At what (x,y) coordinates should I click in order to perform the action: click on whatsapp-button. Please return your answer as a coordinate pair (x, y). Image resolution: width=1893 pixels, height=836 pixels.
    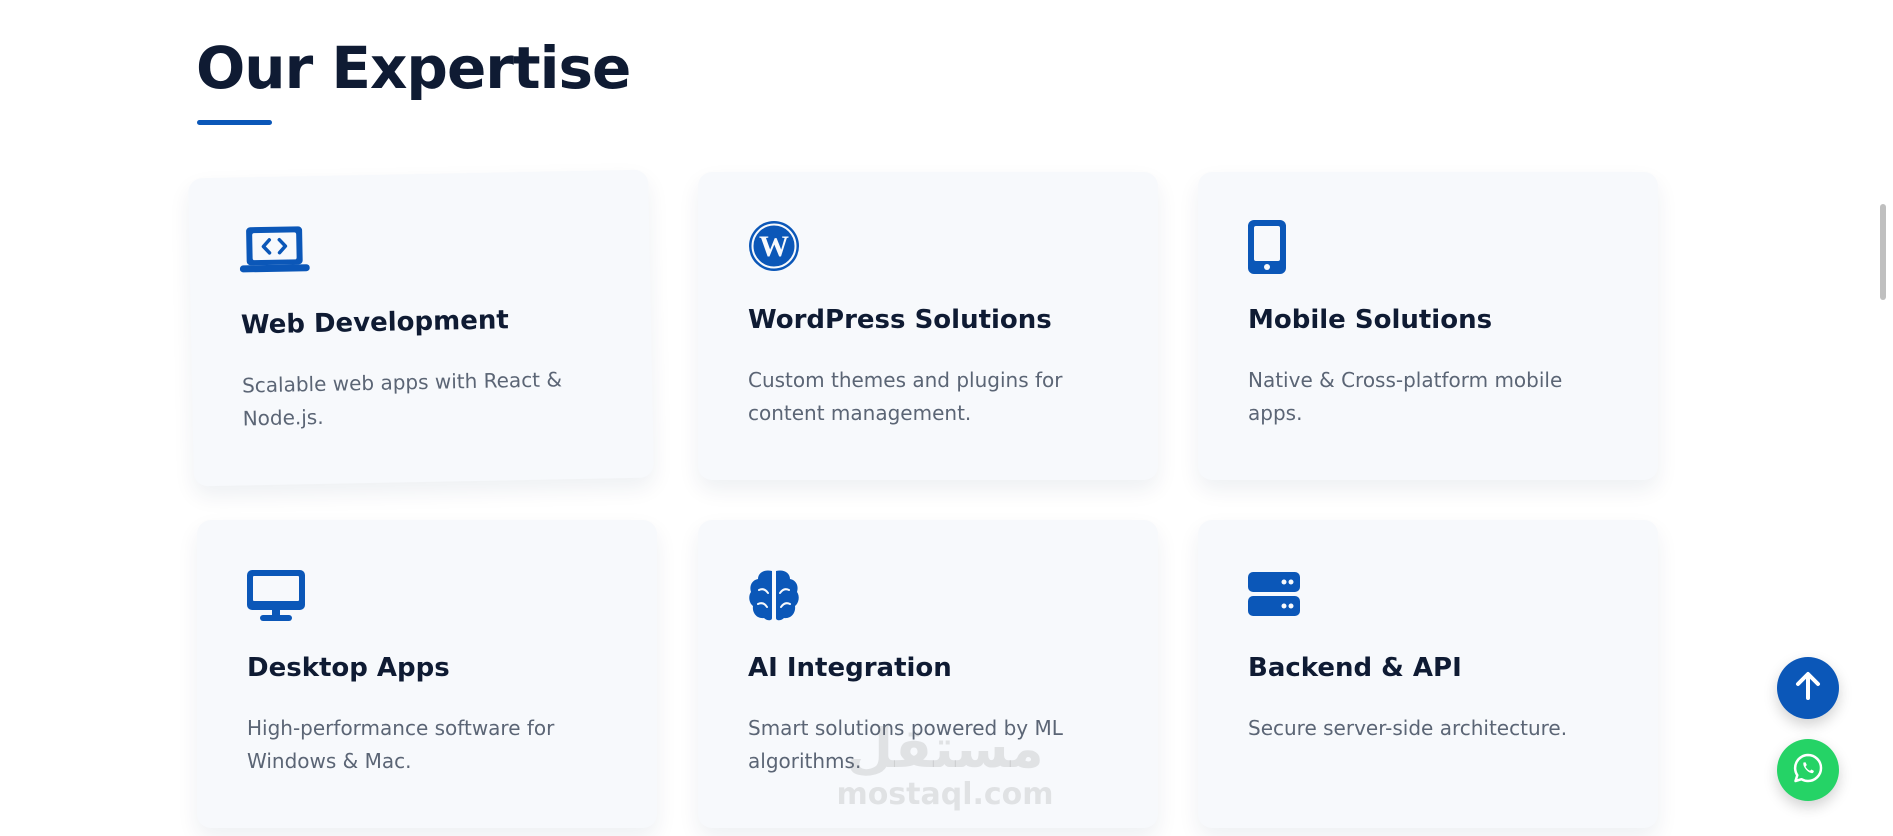
    Looking at the image, I should click on (1808, 770).